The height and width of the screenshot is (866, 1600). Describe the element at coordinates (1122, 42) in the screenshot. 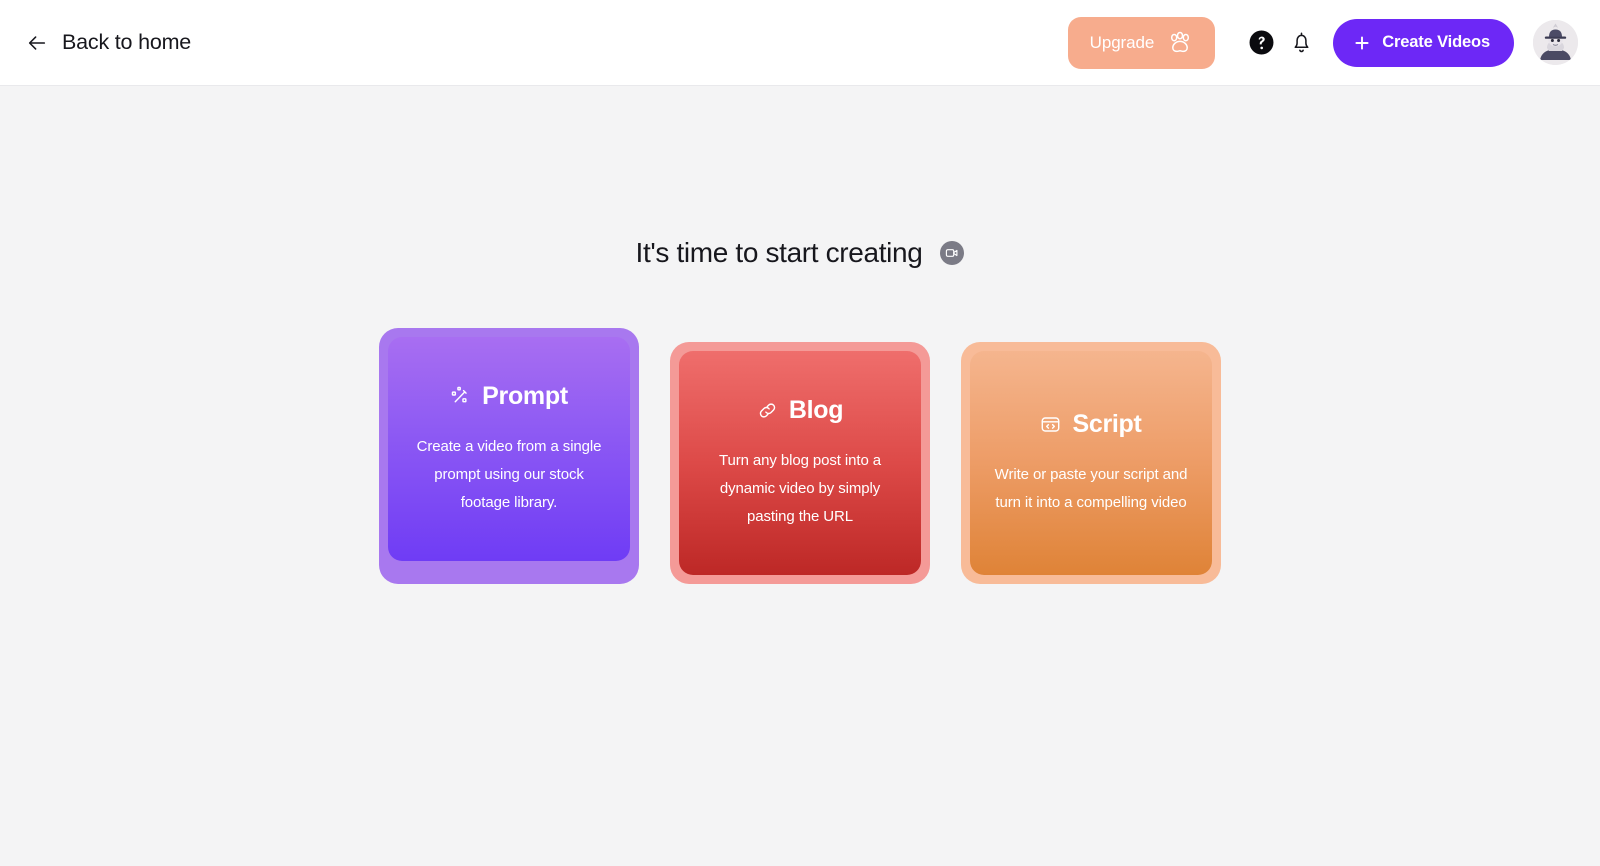

I see `upgrade-label: Upgrade` at that location.